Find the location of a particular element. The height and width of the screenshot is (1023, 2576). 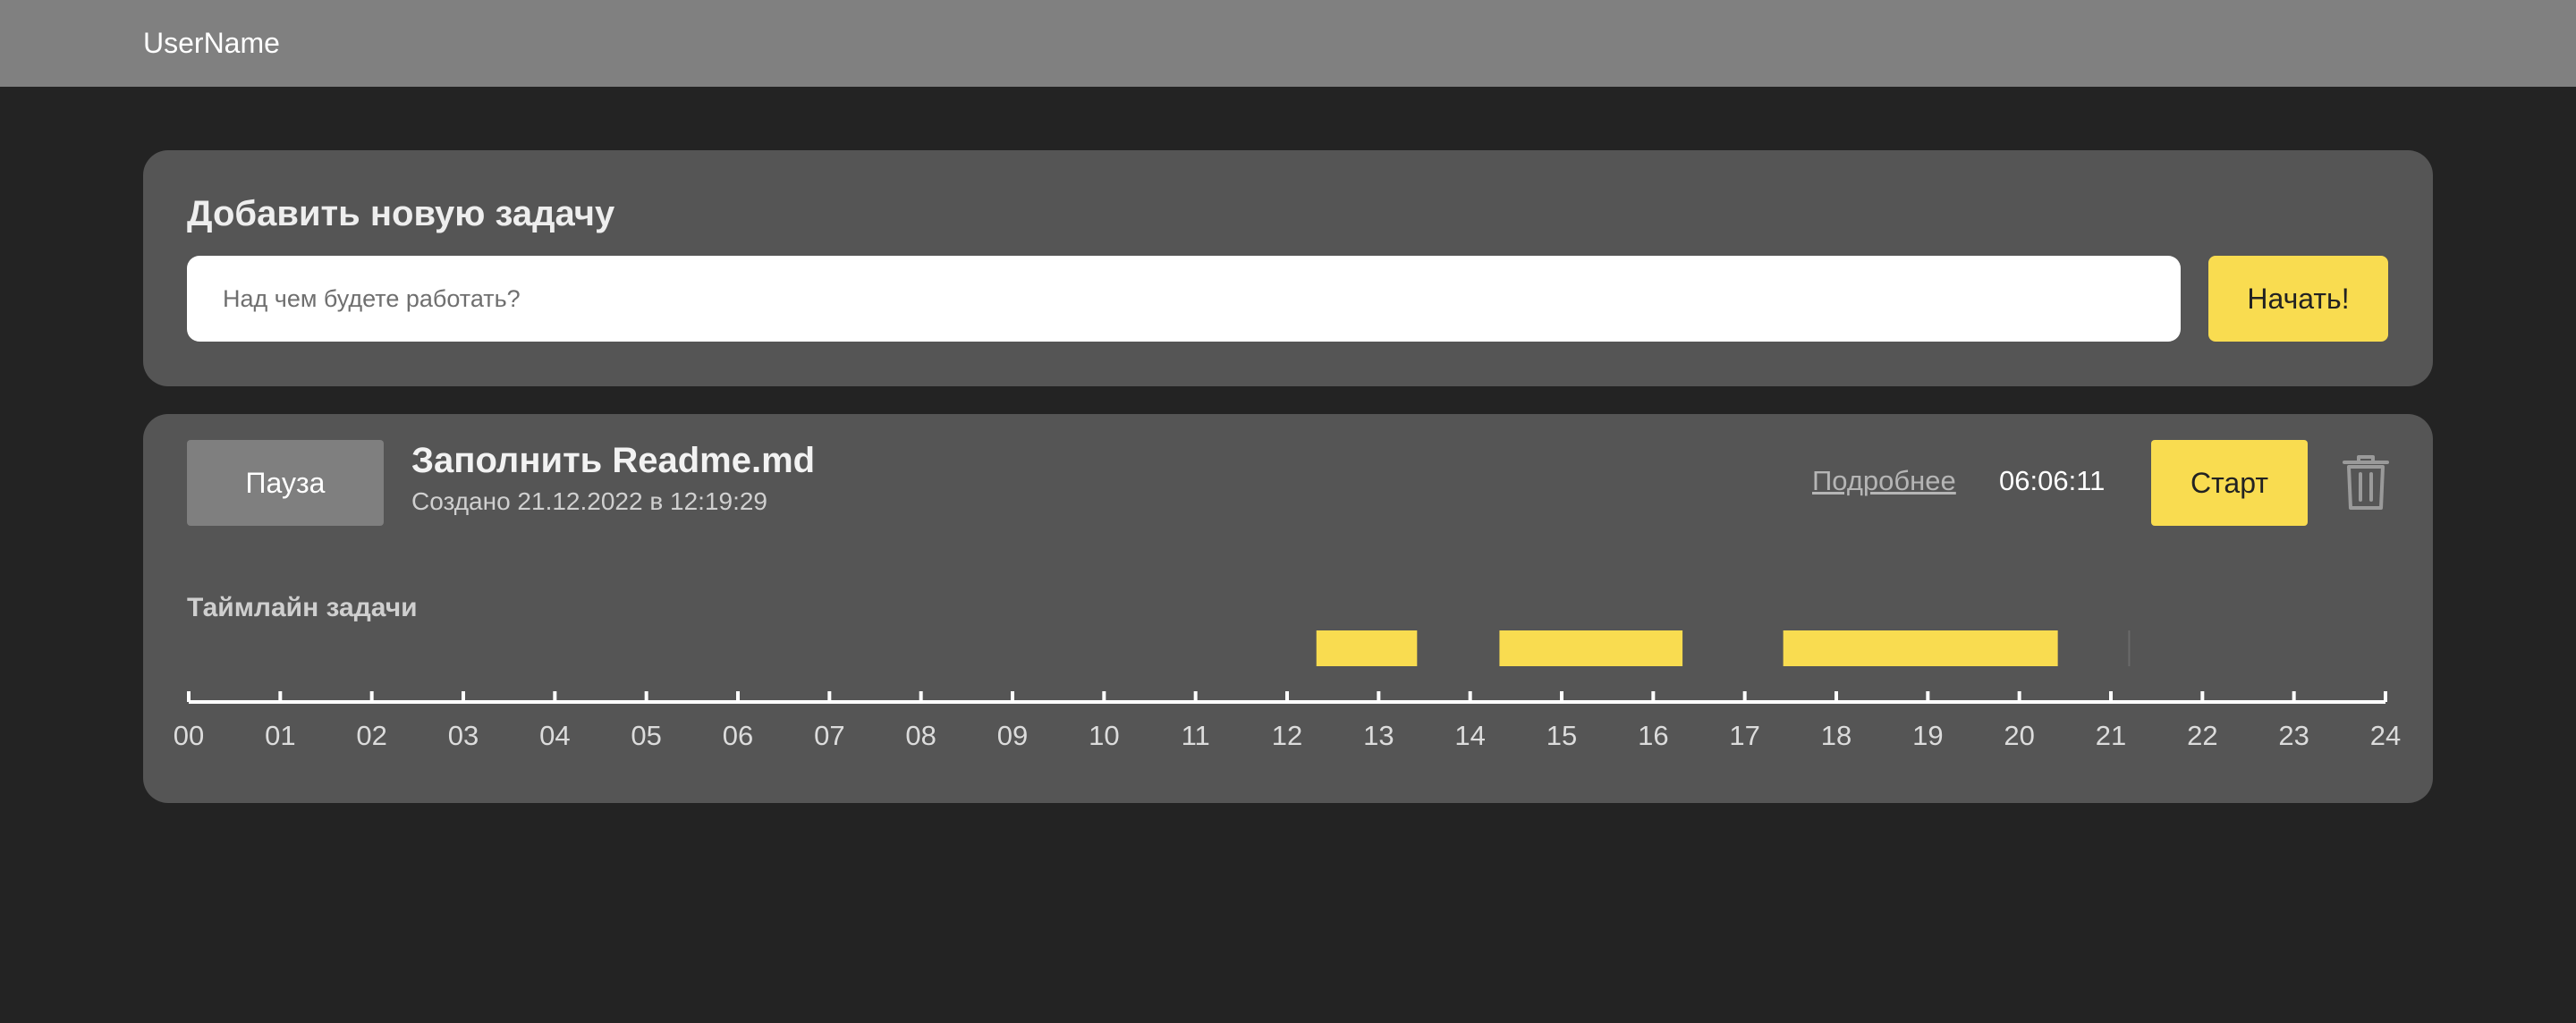

timeline-hour-label: 15 is located at coordinates (1561, 735).